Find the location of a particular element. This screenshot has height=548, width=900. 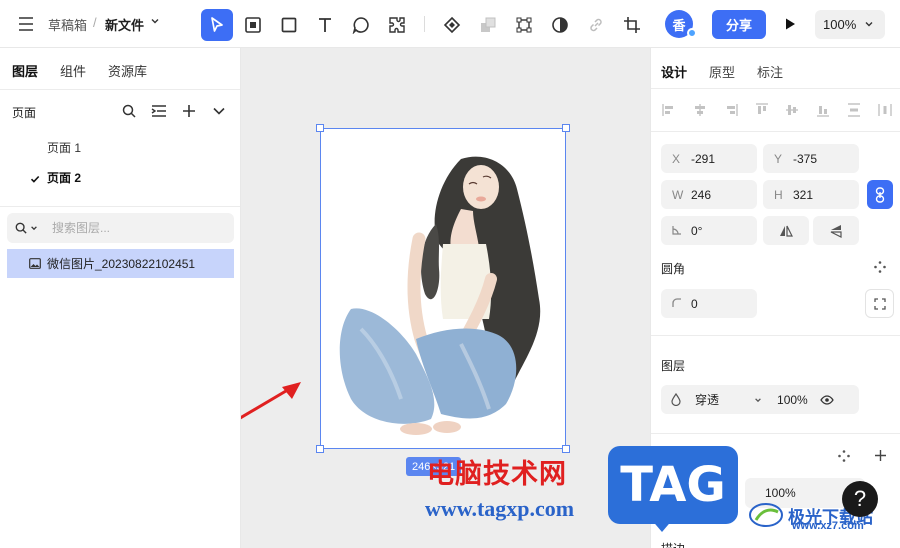

layer-section-title: 图层 is located at coordinates (673, 366).